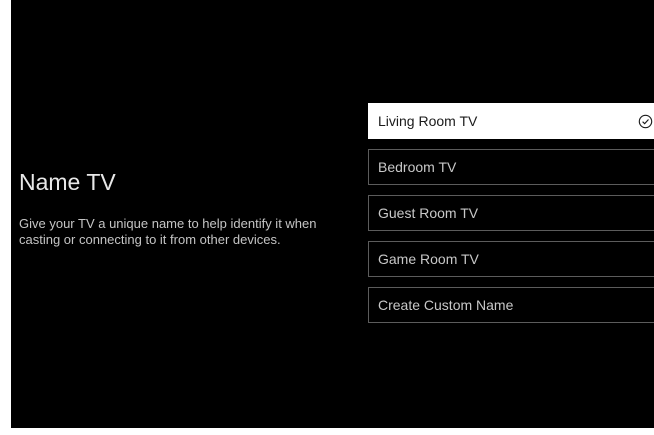 This screenshot has height=435, width=654. What do you see at coordinates (645, 121) in the screenshot?
I see `check-circle-icon` at bounding box center [645, 121].